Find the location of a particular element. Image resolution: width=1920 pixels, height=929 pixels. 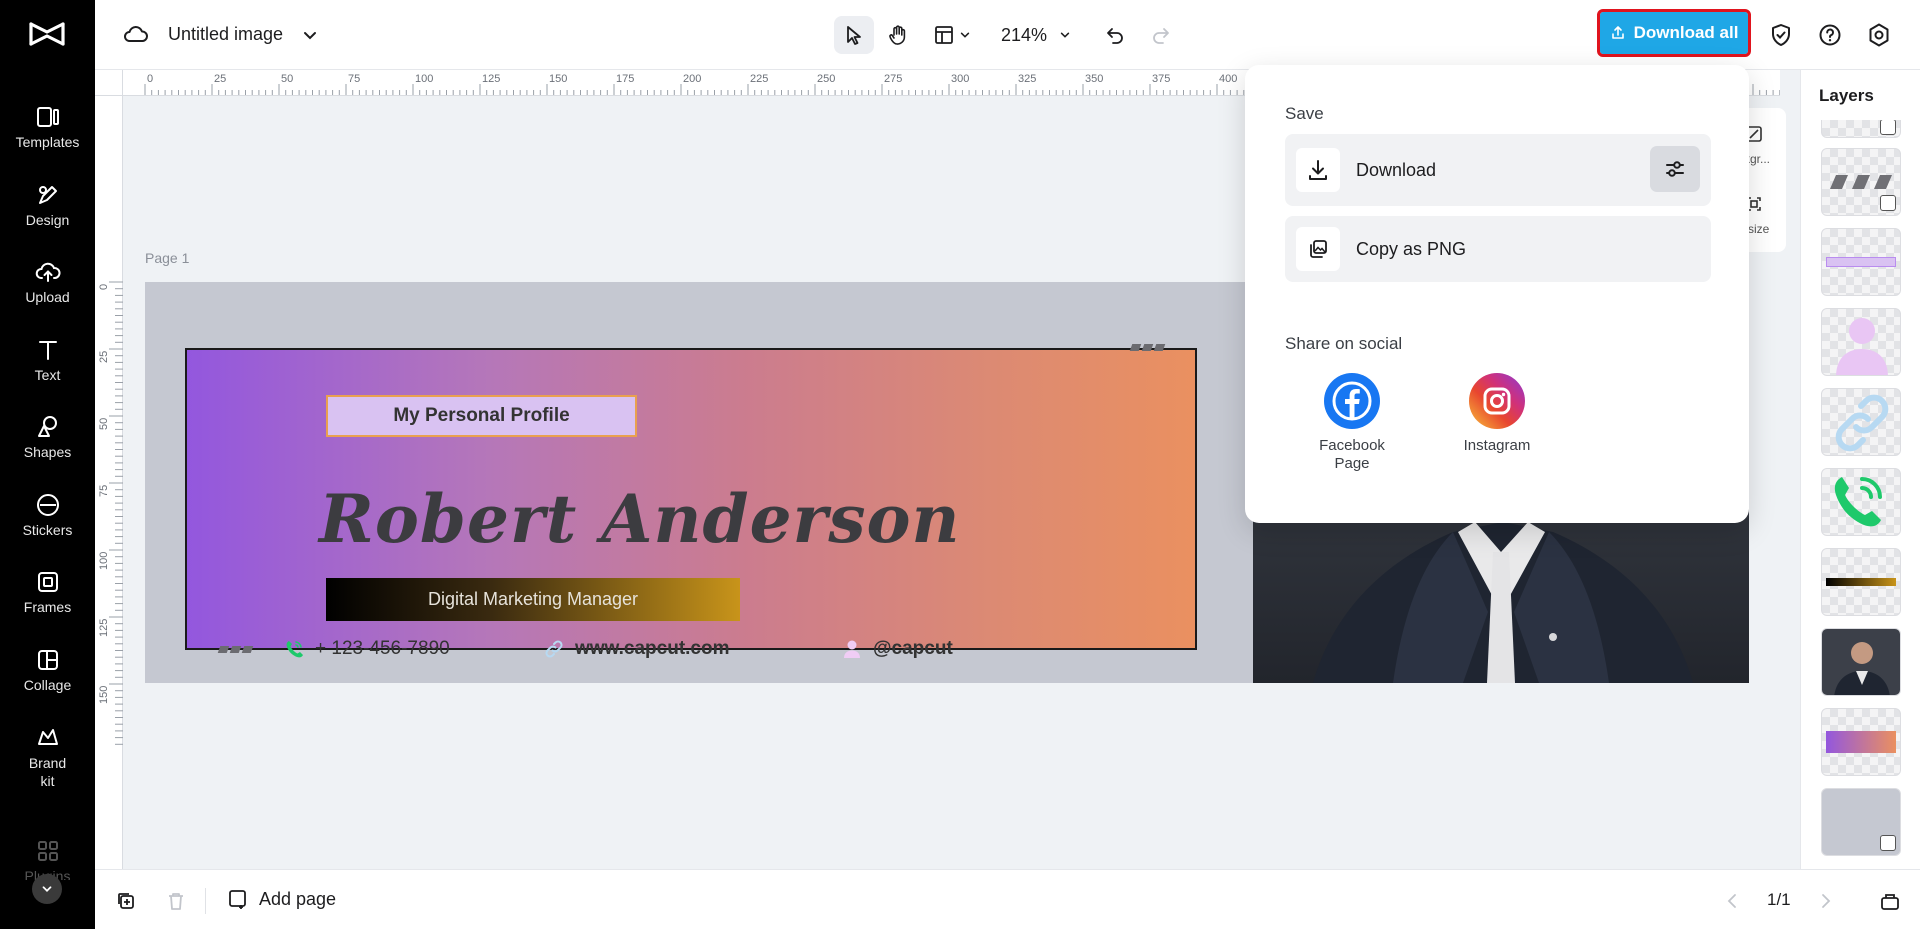

sidebar-item-brand-kit: Brand kit is located at coordinates (47, 757).